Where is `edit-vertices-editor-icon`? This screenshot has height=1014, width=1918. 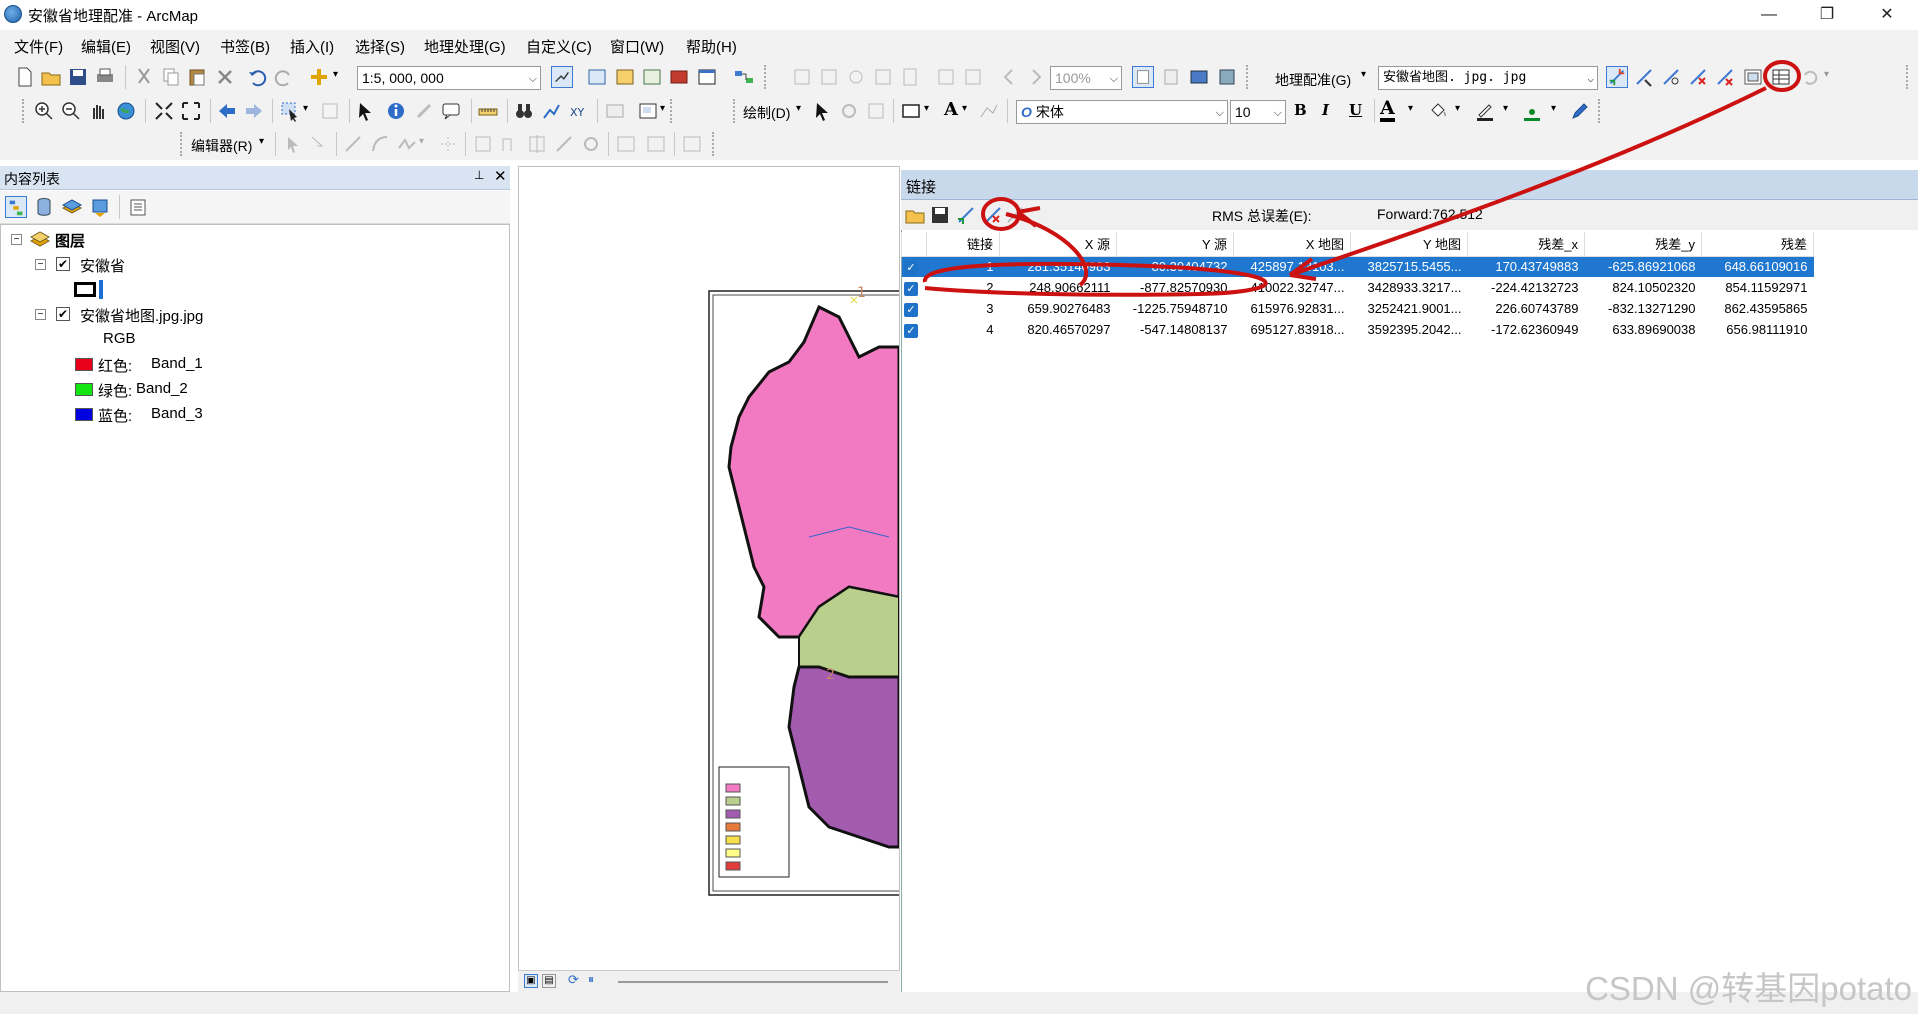 edit-vertices-editor-icon is located at coordinates (483, 144).